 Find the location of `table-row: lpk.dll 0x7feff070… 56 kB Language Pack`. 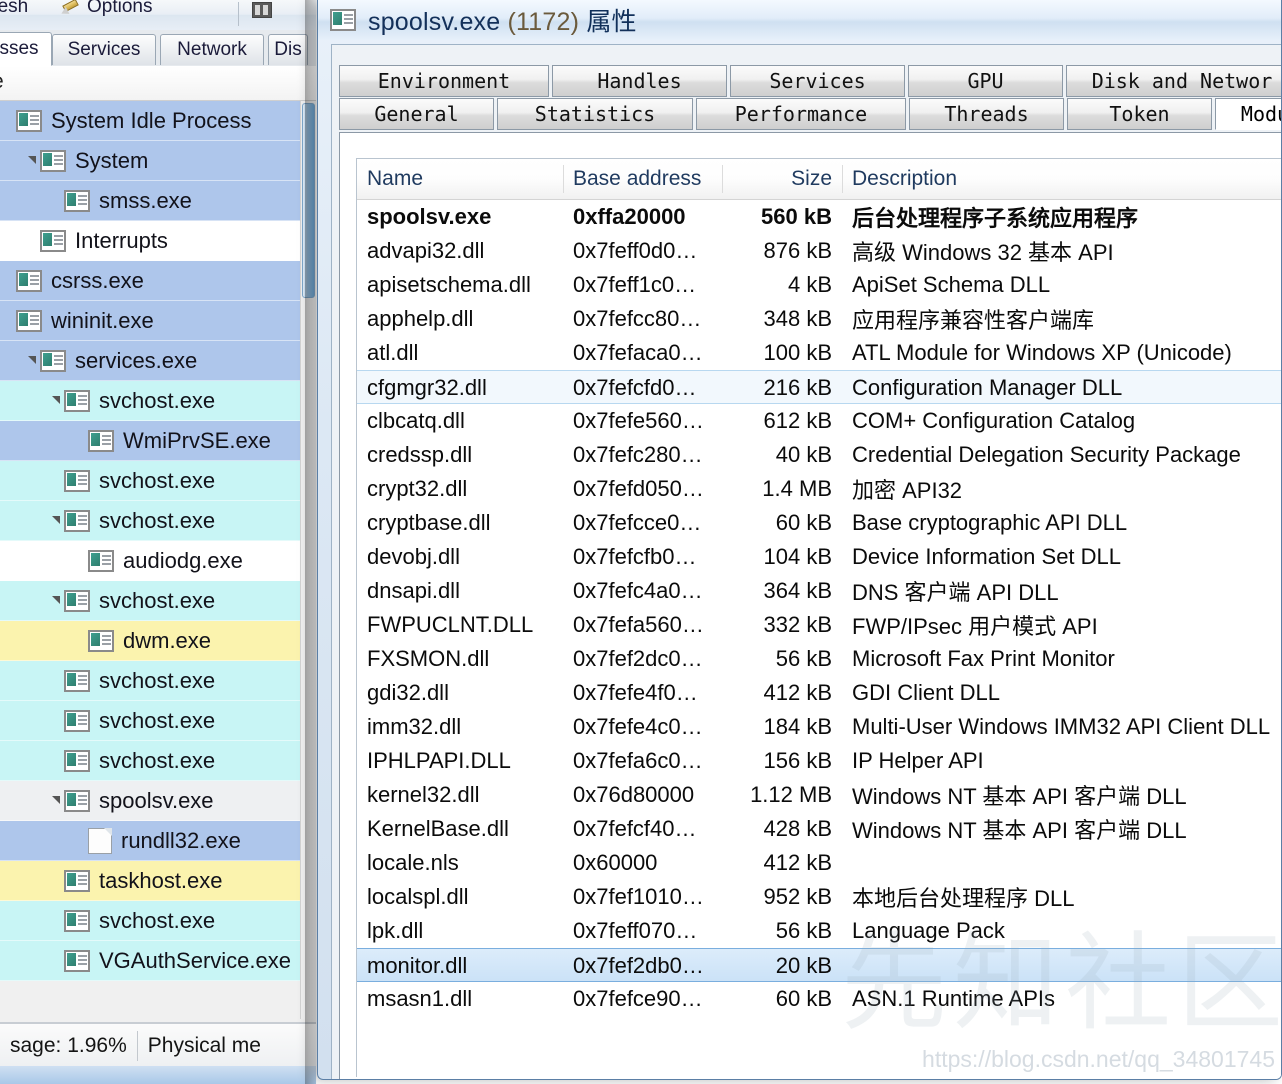

table-row: lpk.dll 0x7feff070… 56 kB Language Pack is located at coordinates (819, 931).